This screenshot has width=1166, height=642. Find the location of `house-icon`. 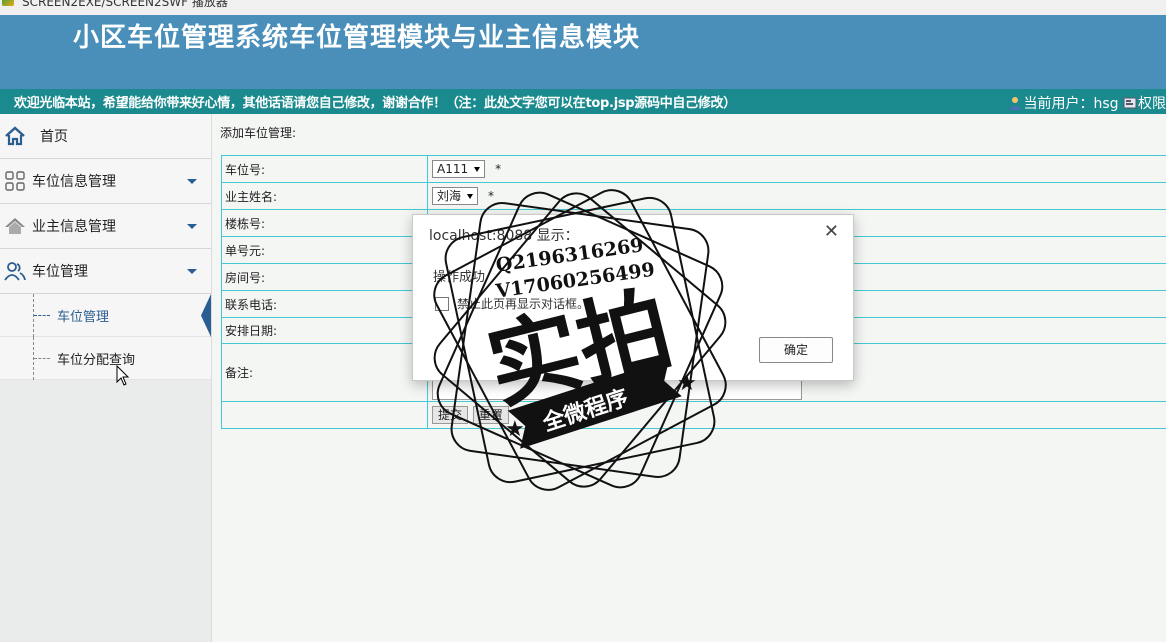

house-icon is located at coordinates (15, 226).